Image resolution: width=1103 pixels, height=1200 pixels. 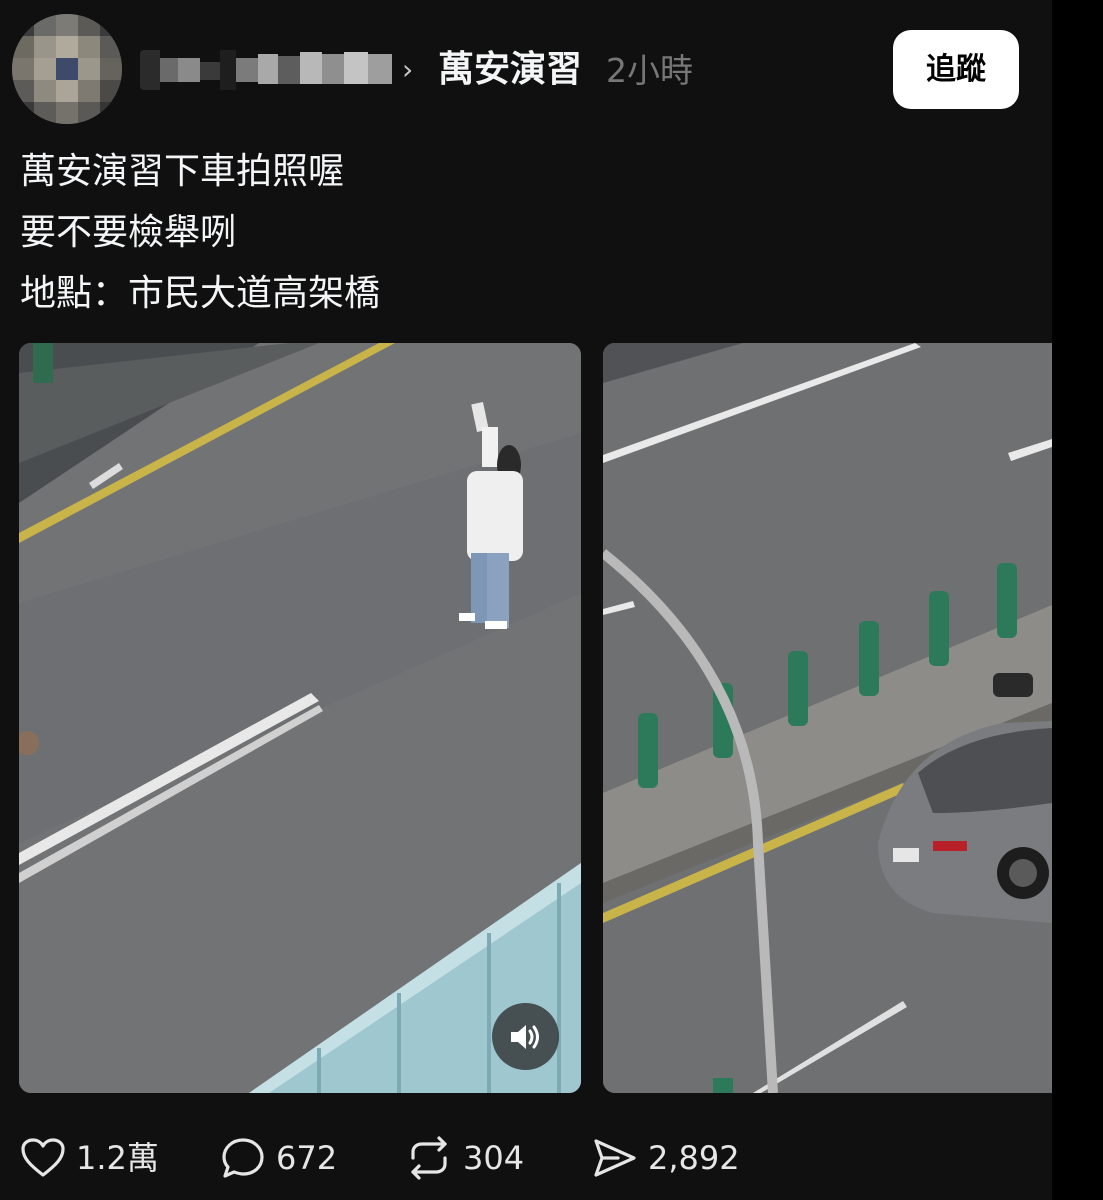 I want to click on like-count: 1.2萬, so click(x=117, y=1158).